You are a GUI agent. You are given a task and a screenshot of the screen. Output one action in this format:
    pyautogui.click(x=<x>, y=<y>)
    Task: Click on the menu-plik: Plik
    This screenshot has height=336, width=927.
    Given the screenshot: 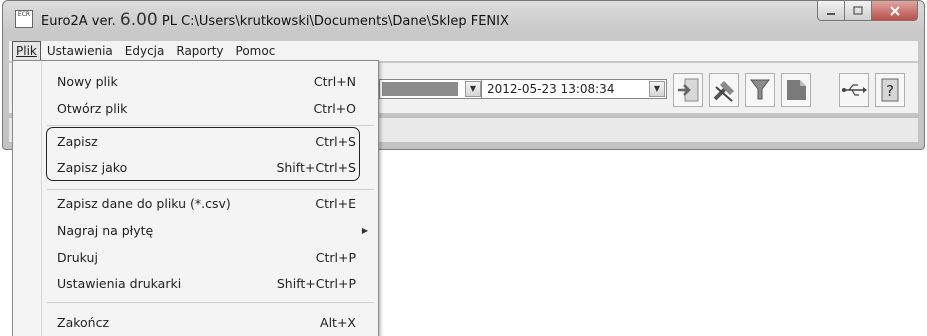 What is the action you would take?
    pyautogui.click(x=26, y=51)
    